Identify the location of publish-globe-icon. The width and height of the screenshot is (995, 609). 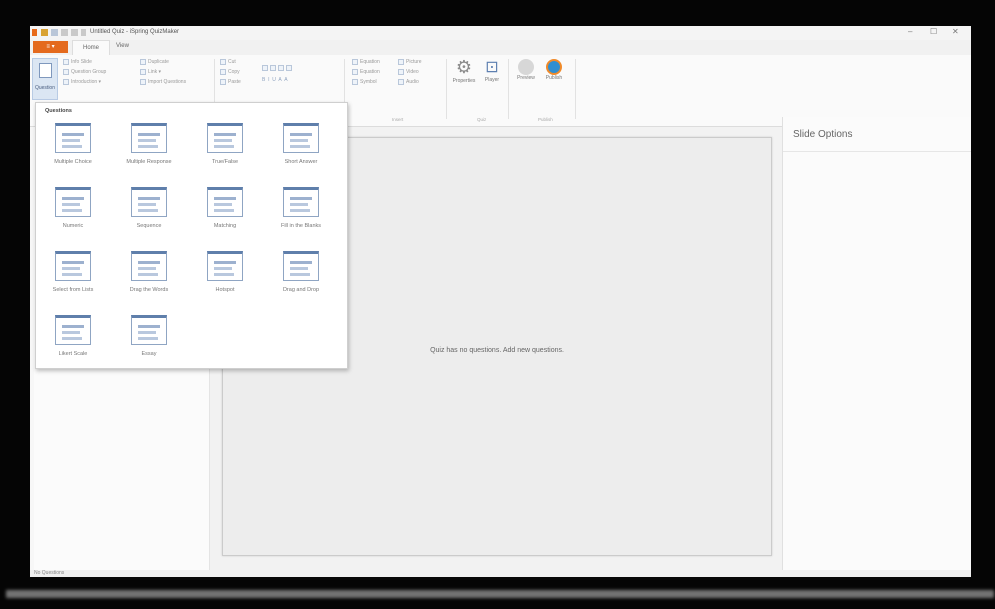
(554, 67).